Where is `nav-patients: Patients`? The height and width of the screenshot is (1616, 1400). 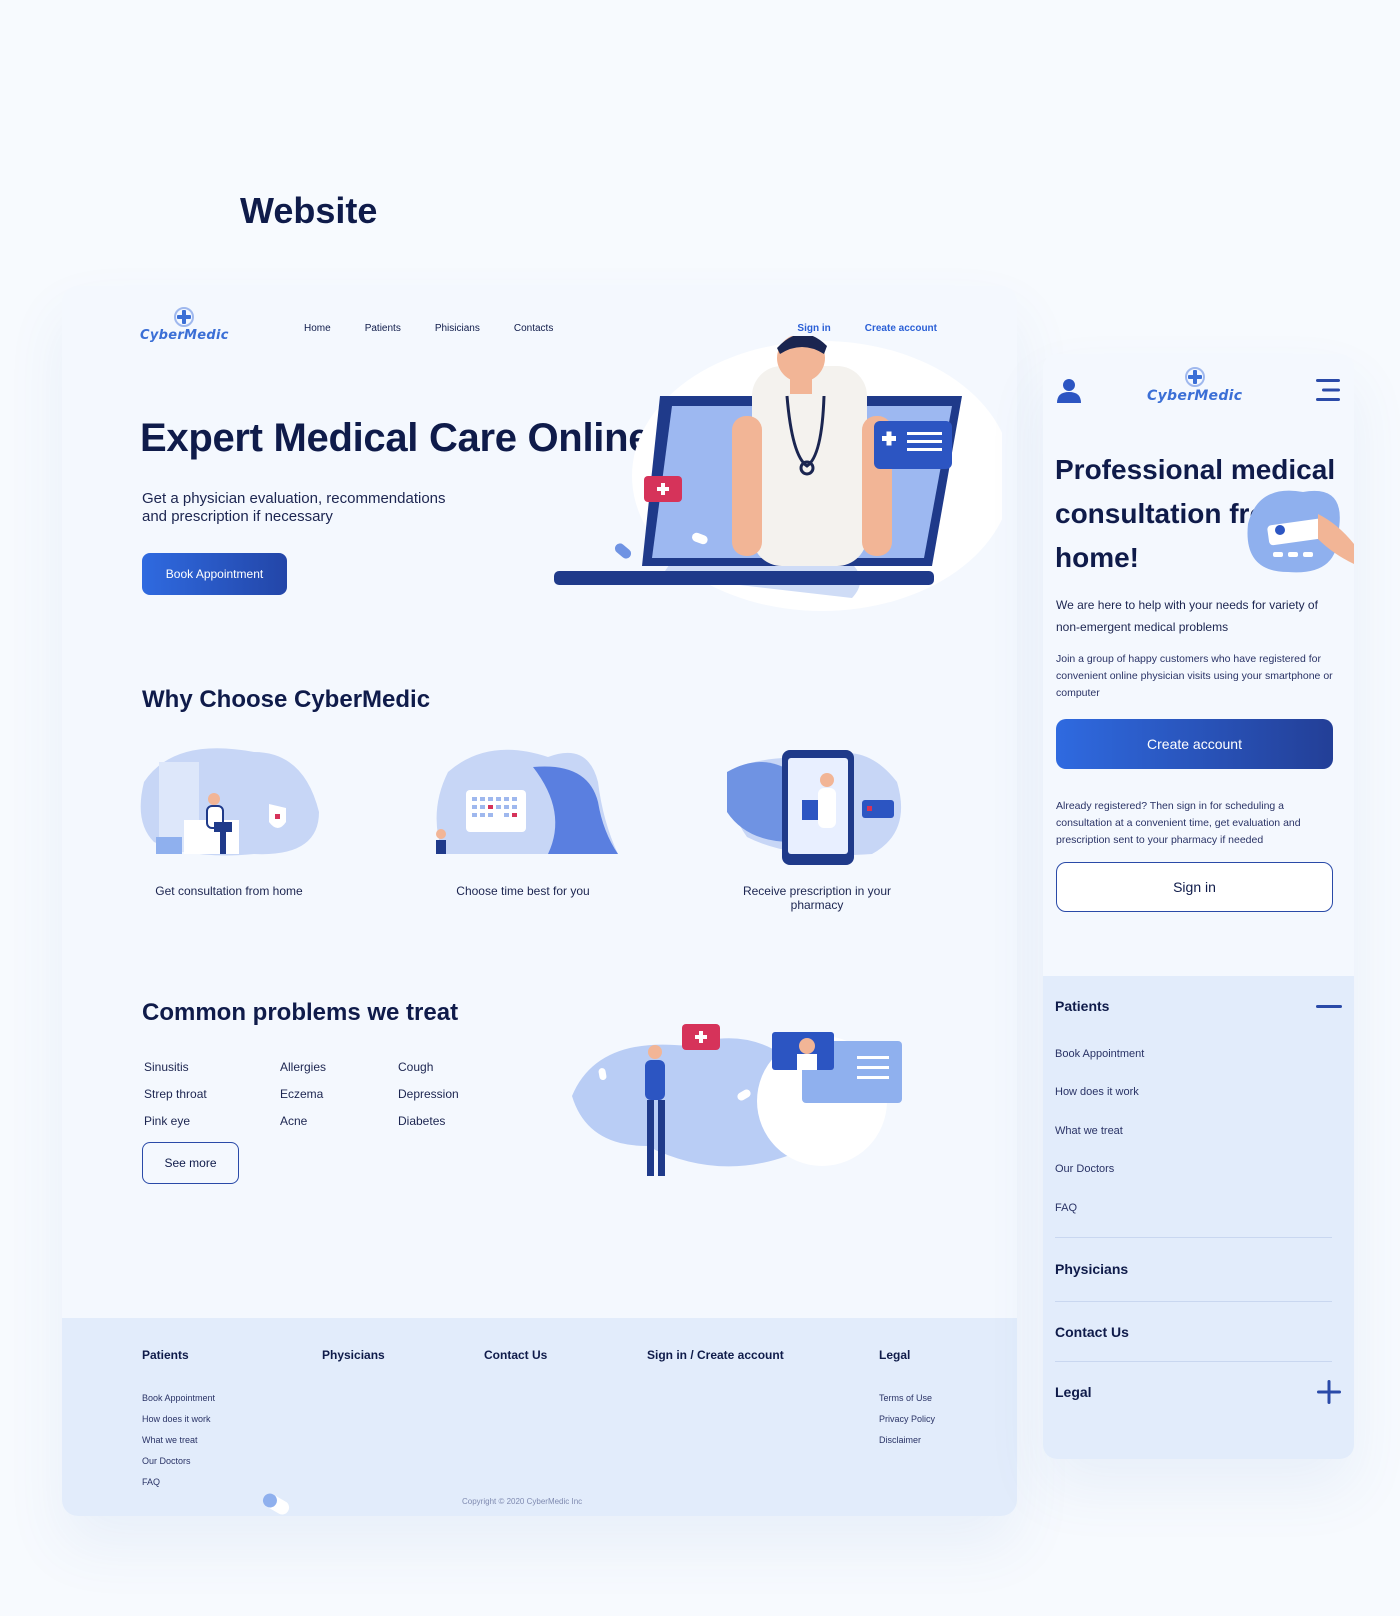
nav-patients: Patients is located at coordinates (383, 328).